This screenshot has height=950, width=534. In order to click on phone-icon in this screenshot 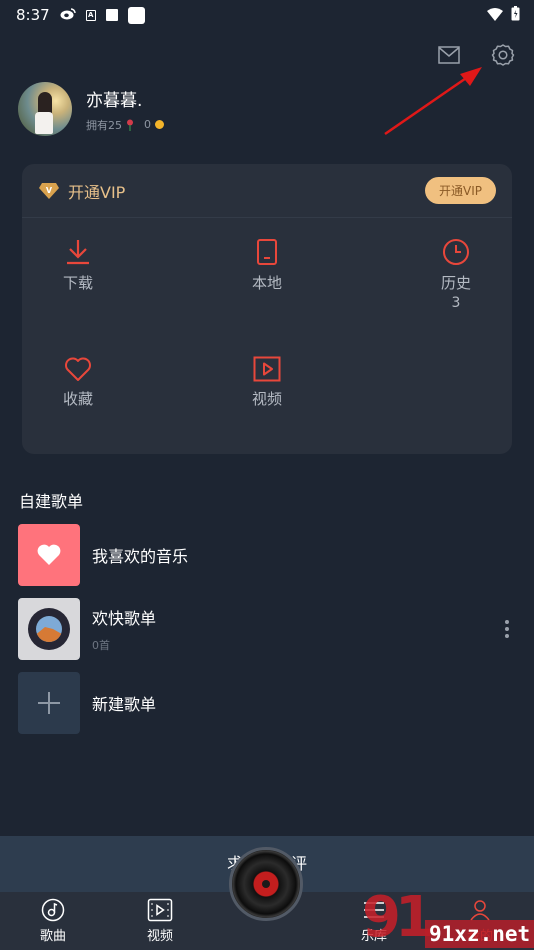, I will do `click(267, 252)`.